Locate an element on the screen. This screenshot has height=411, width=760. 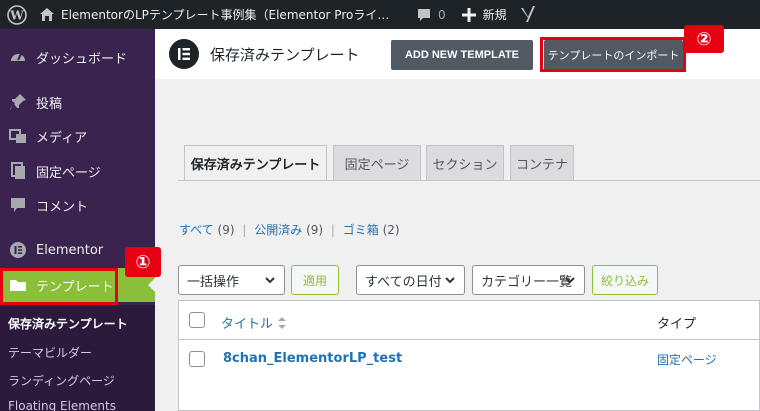
annotation-number-one: ① is located at coordinates (143, 262).